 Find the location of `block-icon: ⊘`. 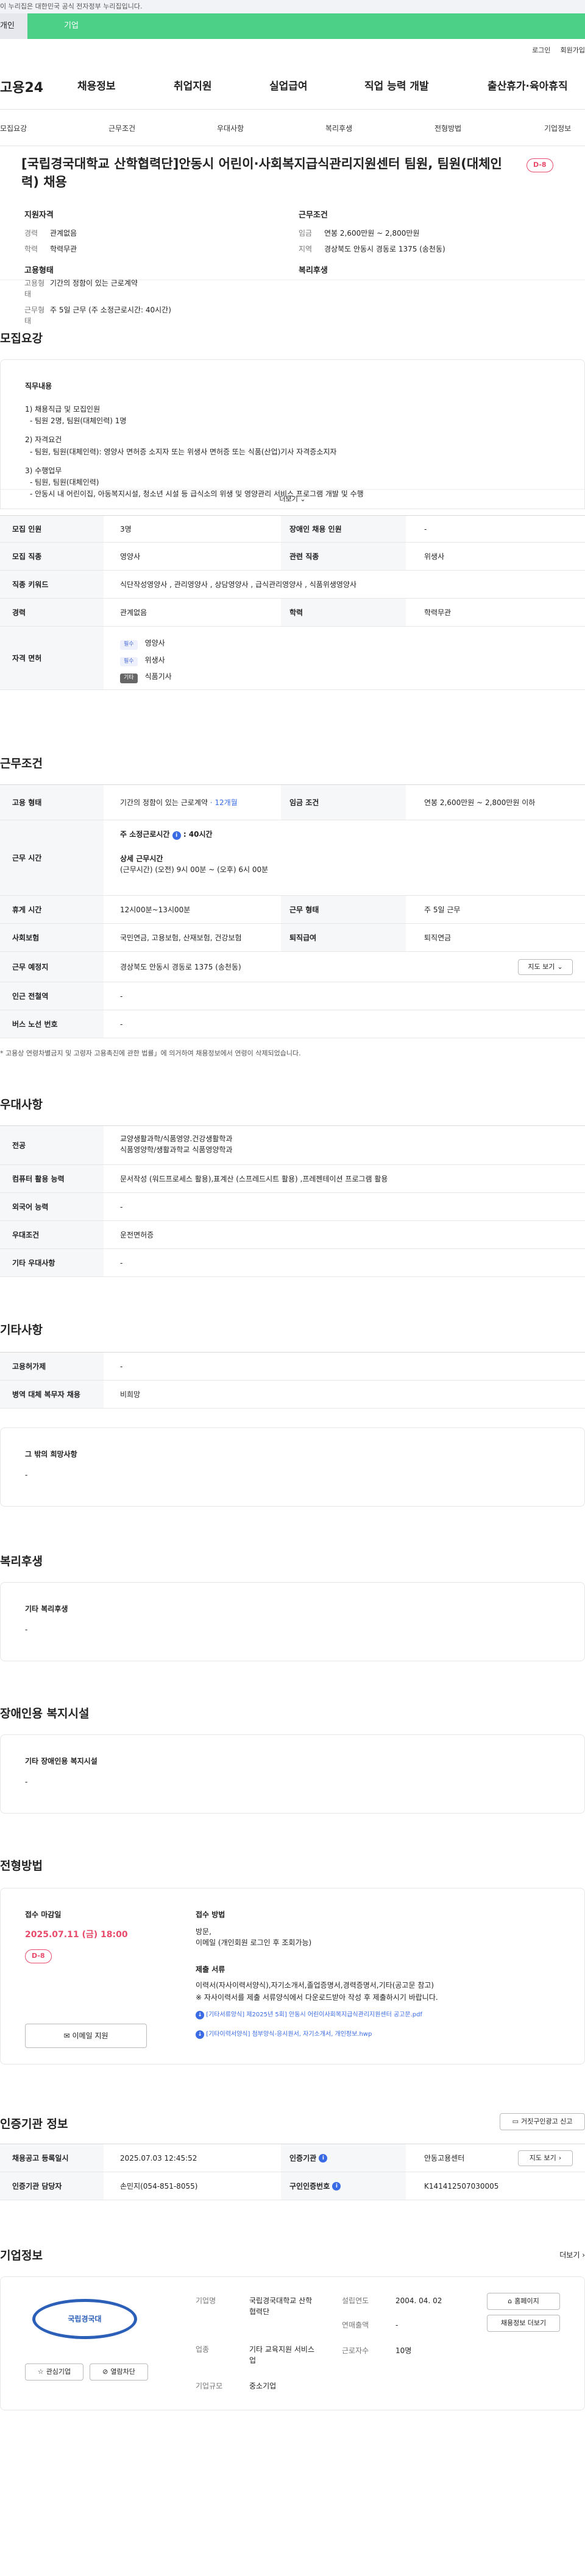

block-icon: ⊘ is located at coordinates (105, 2371).